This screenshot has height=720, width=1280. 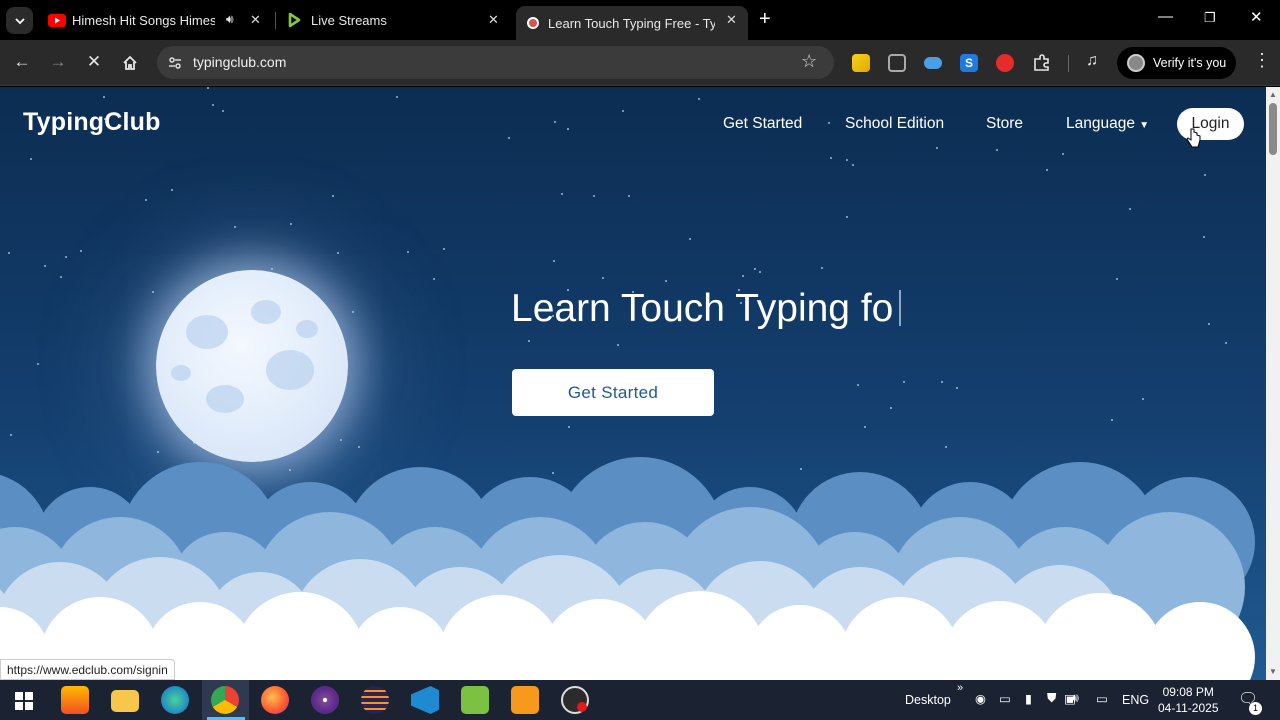 I want to click on nav-school-edition: School Edition, so click(x=894, y=124).